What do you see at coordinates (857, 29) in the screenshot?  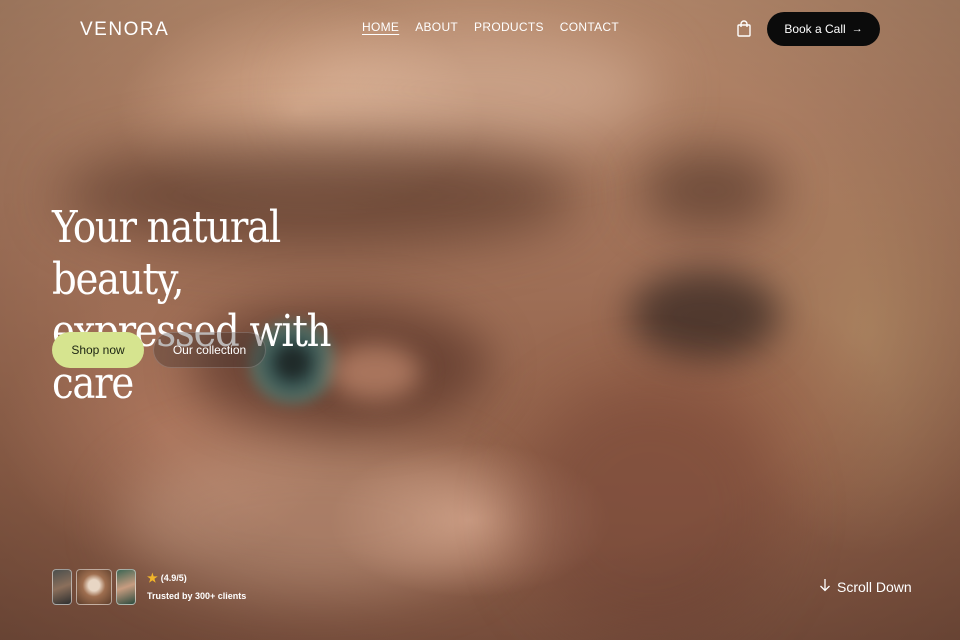 I see `arrow-right-icon: →` at bounding box center [857, 29].